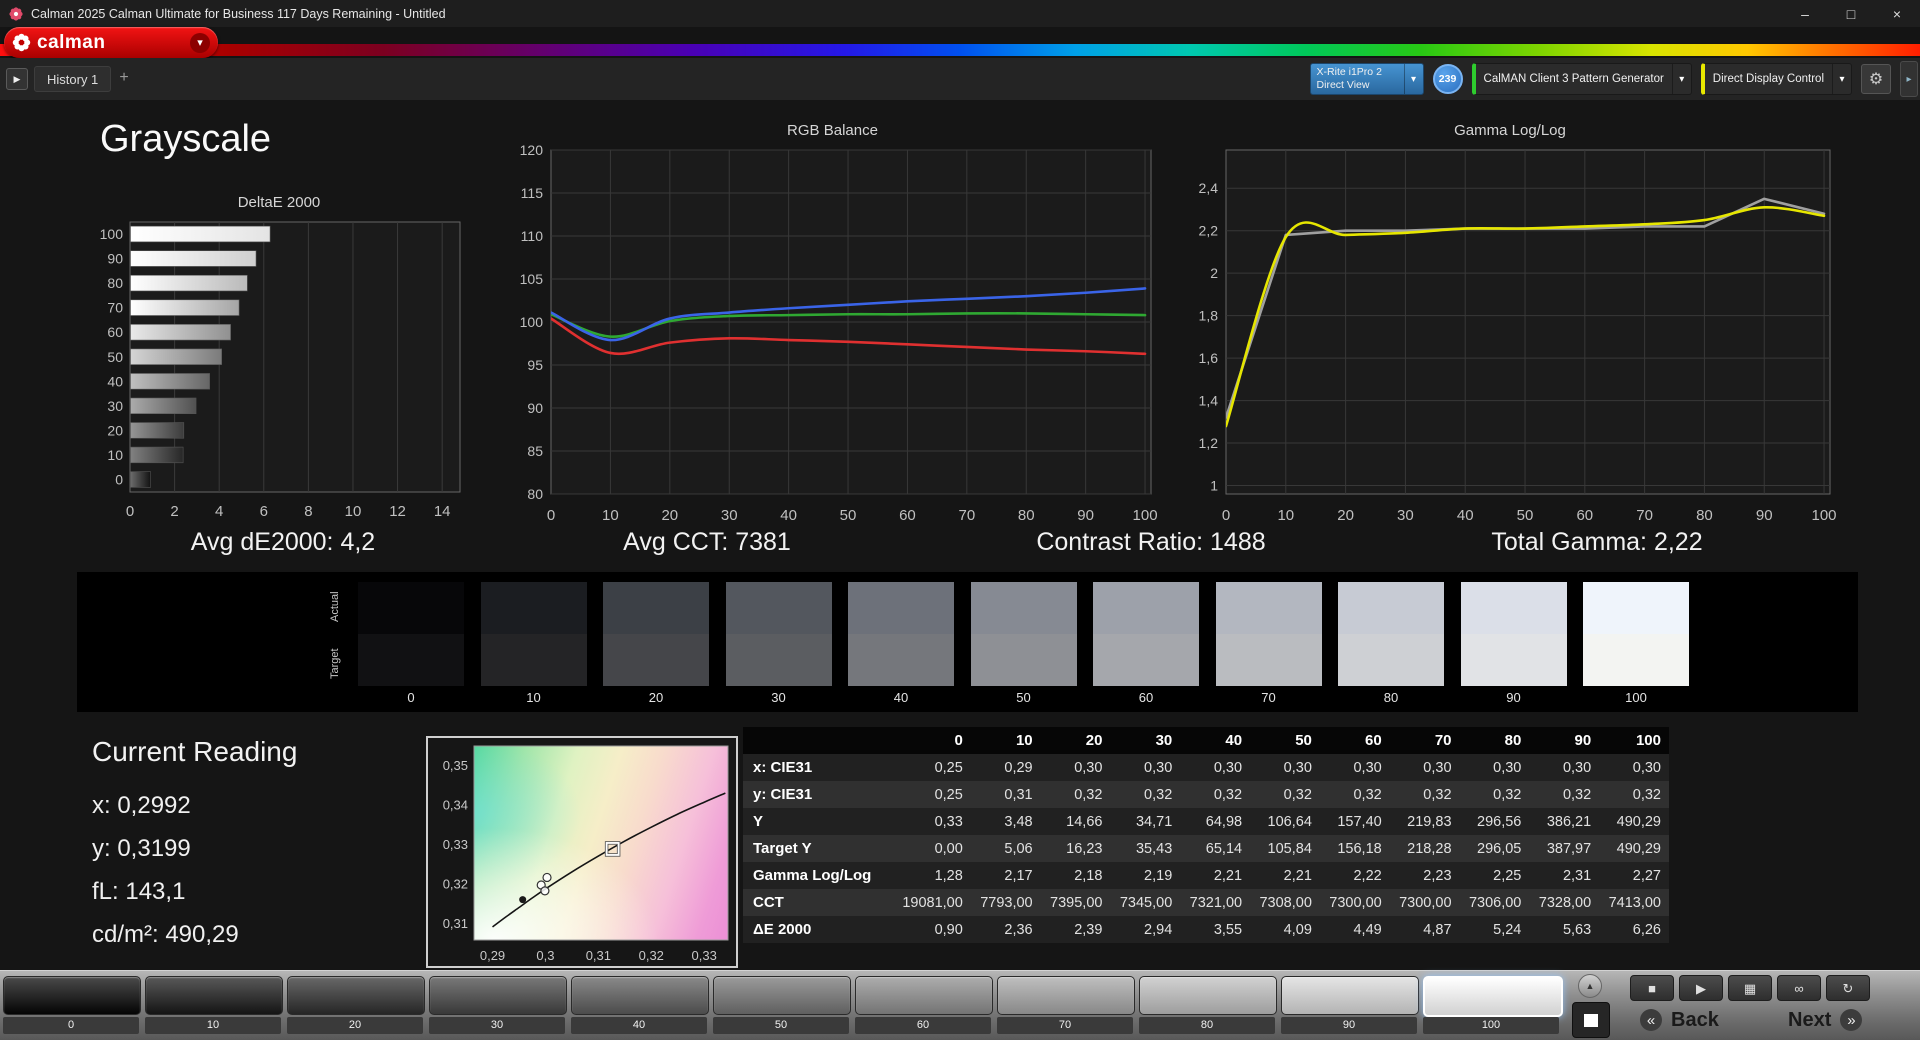 Image resolution: width=1920 pixels, height=1040 pixels. I want to click on table-cell: 7300,00, so click(1355, 902).